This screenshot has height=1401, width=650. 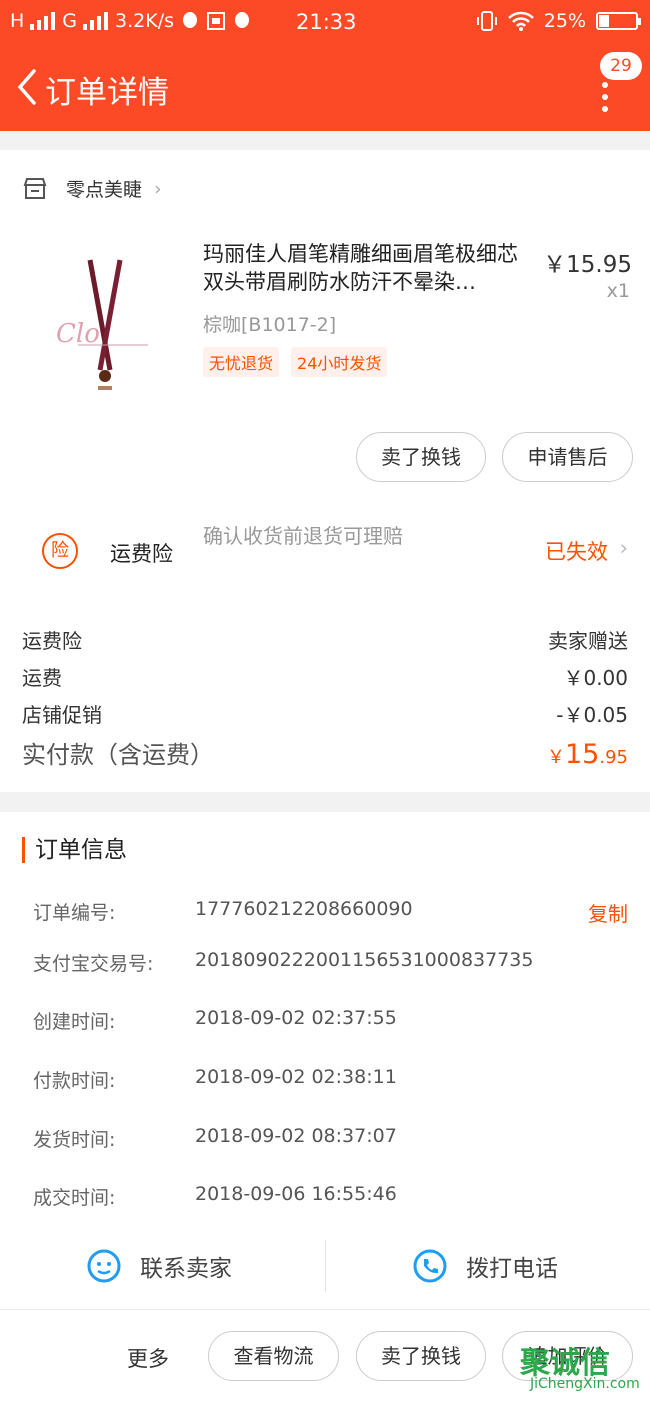 What do you see at coordinates (35, 188) in the screenshot?
I see `shop-icon` at bounding box center [35, 188].